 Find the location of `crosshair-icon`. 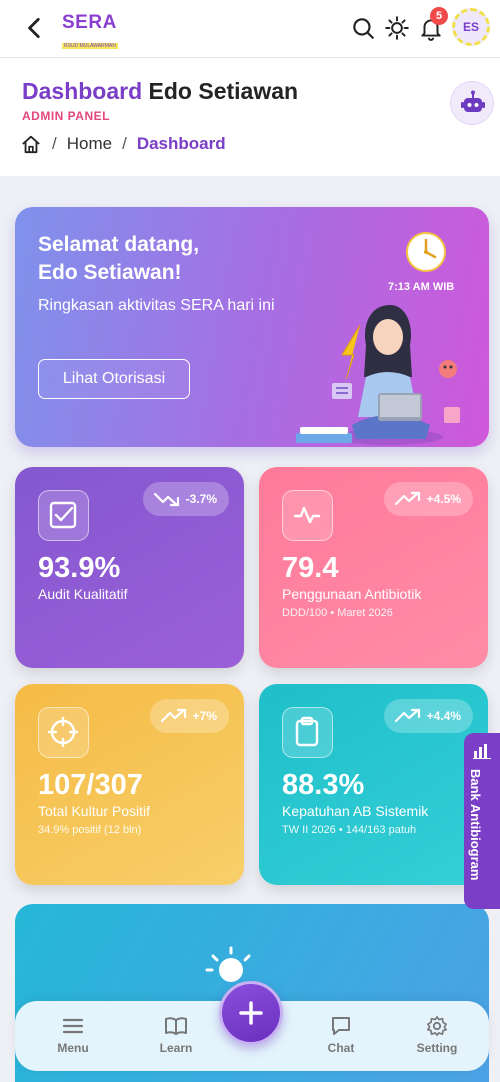

crosshair-icon is located at coordinates (63, 732).